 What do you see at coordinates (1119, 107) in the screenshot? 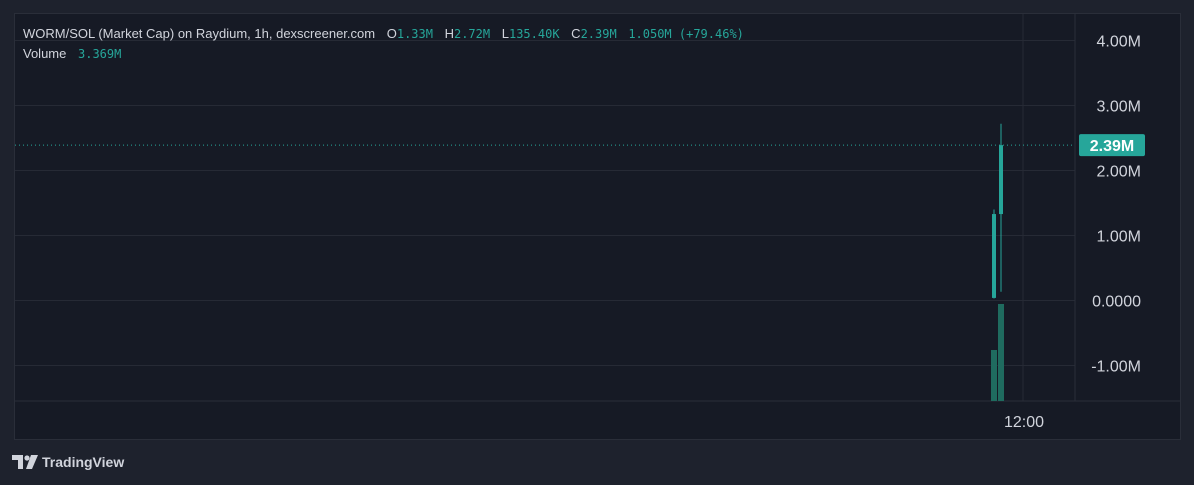
I see `price-tick-label: 3.00M` at bounding box center [1119, 107].